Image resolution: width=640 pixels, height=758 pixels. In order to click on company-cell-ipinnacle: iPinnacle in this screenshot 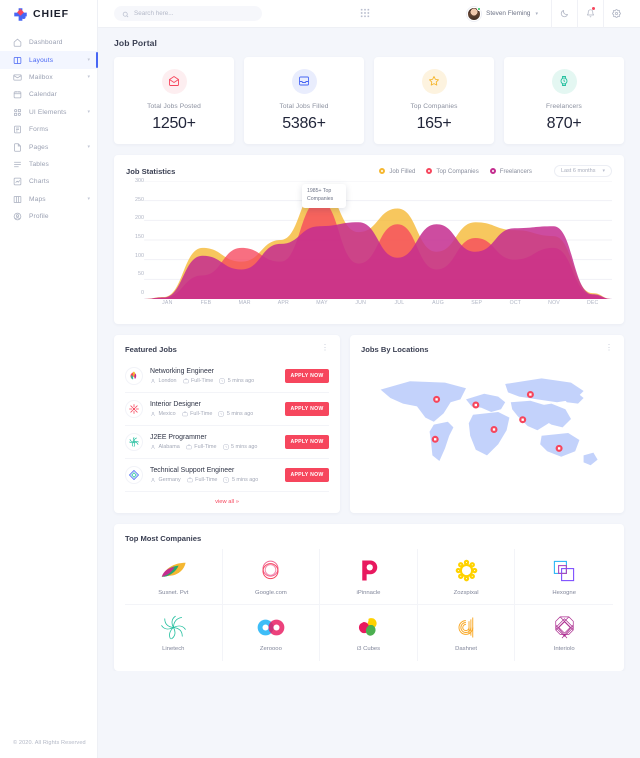, I will do `click(369, 577)`.